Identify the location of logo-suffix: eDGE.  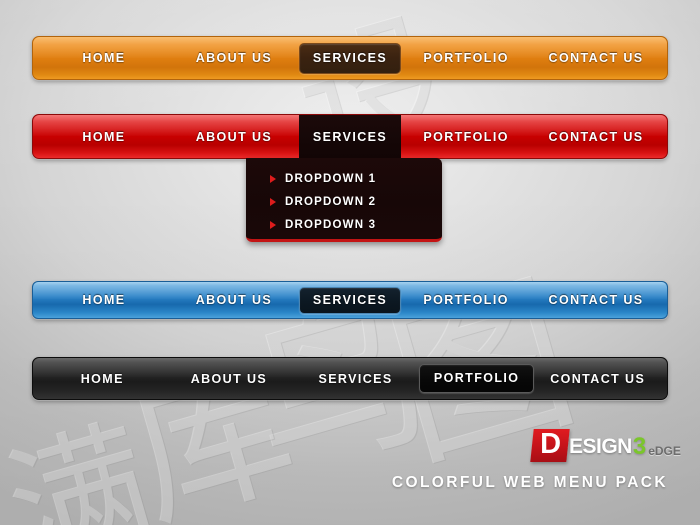
(664, 451).